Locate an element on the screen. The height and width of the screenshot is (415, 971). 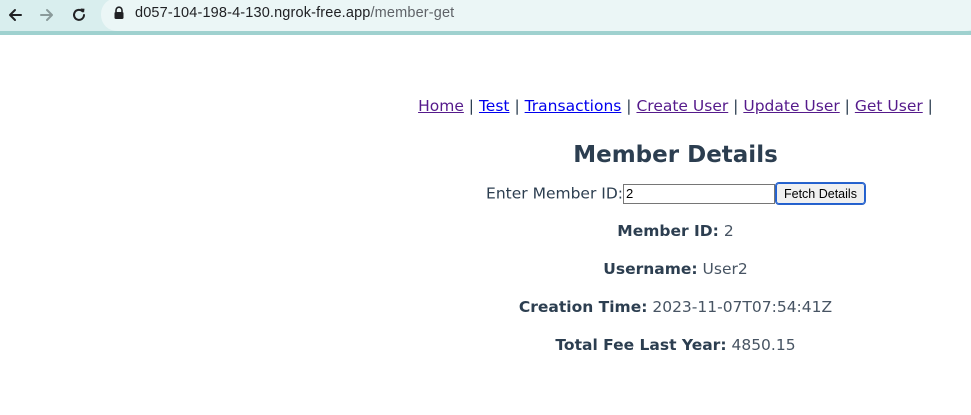
url-path: /member-get is located at coordinates (412, 13).